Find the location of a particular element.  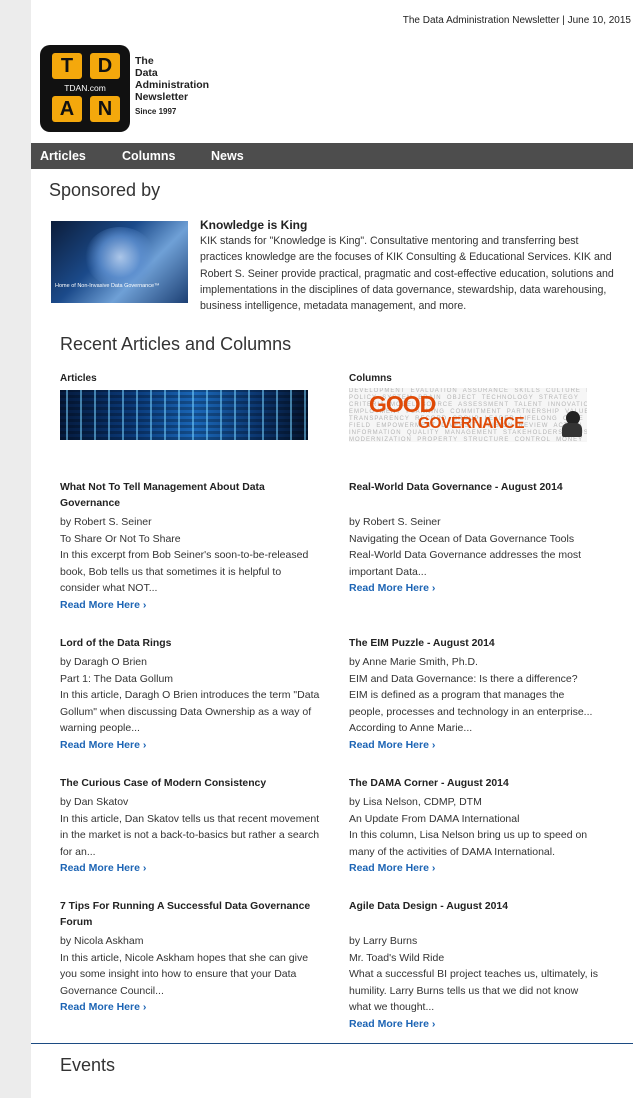

article-subtitle: Part 1: The Data Gollum is located at coordinates (117, 678).